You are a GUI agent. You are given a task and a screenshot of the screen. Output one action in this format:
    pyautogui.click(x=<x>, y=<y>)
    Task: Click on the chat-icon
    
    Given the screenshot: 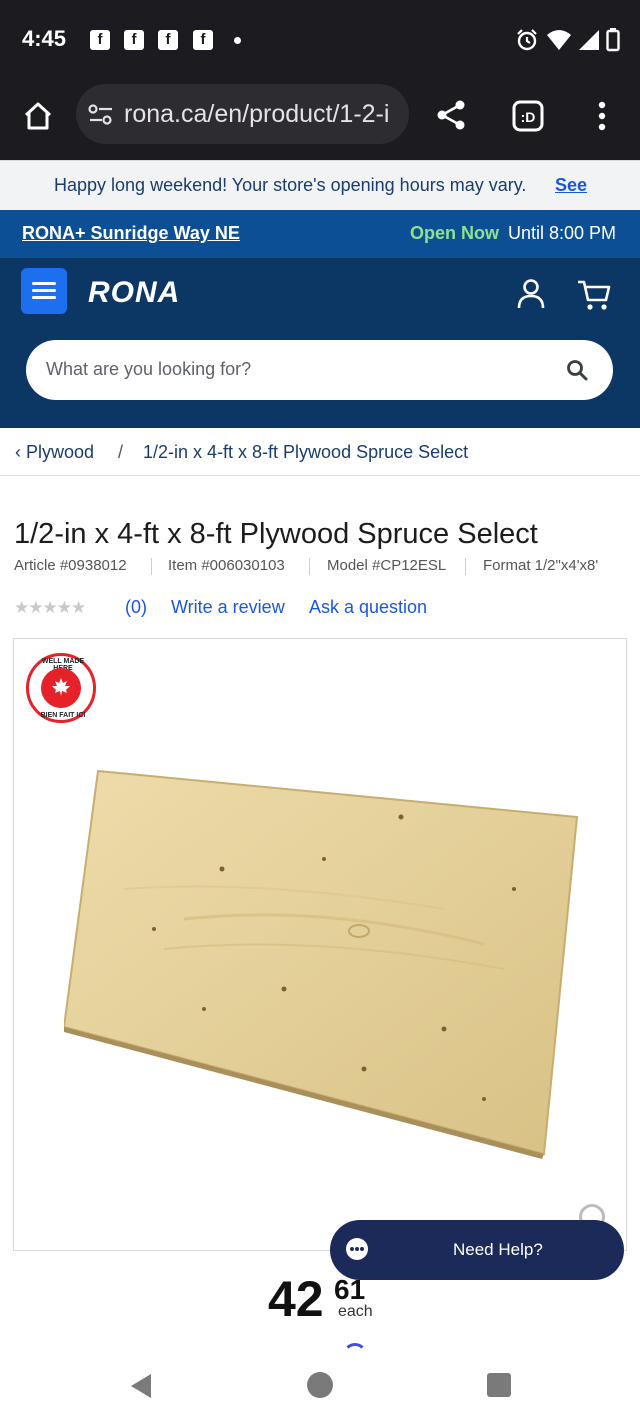 What is the action you would take?
    pyautogui.click(x=357, y=1249)
    